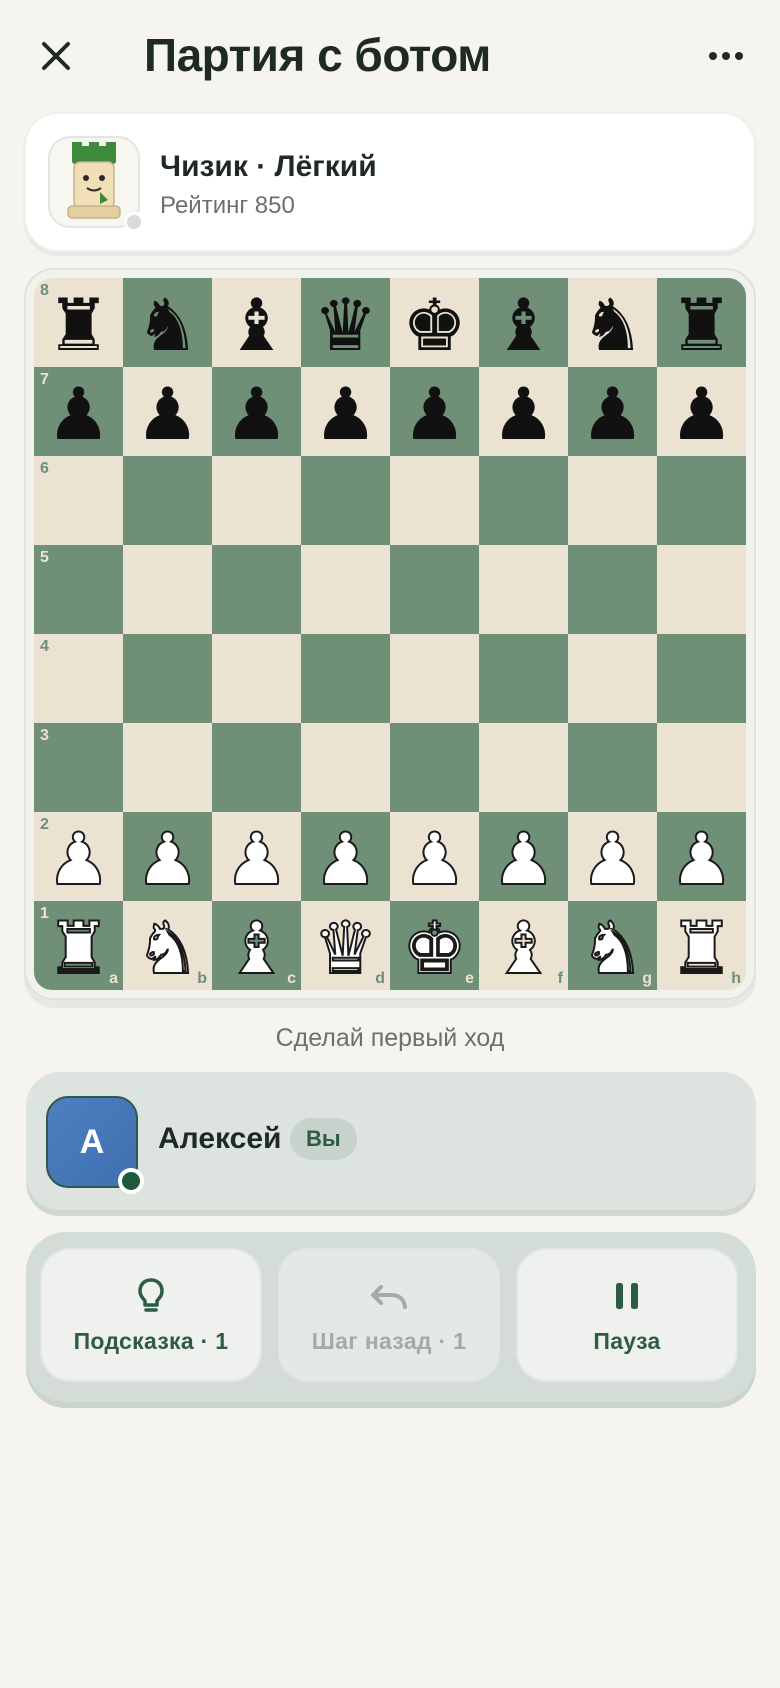  I want to click on square-e5, so click(434, 589).